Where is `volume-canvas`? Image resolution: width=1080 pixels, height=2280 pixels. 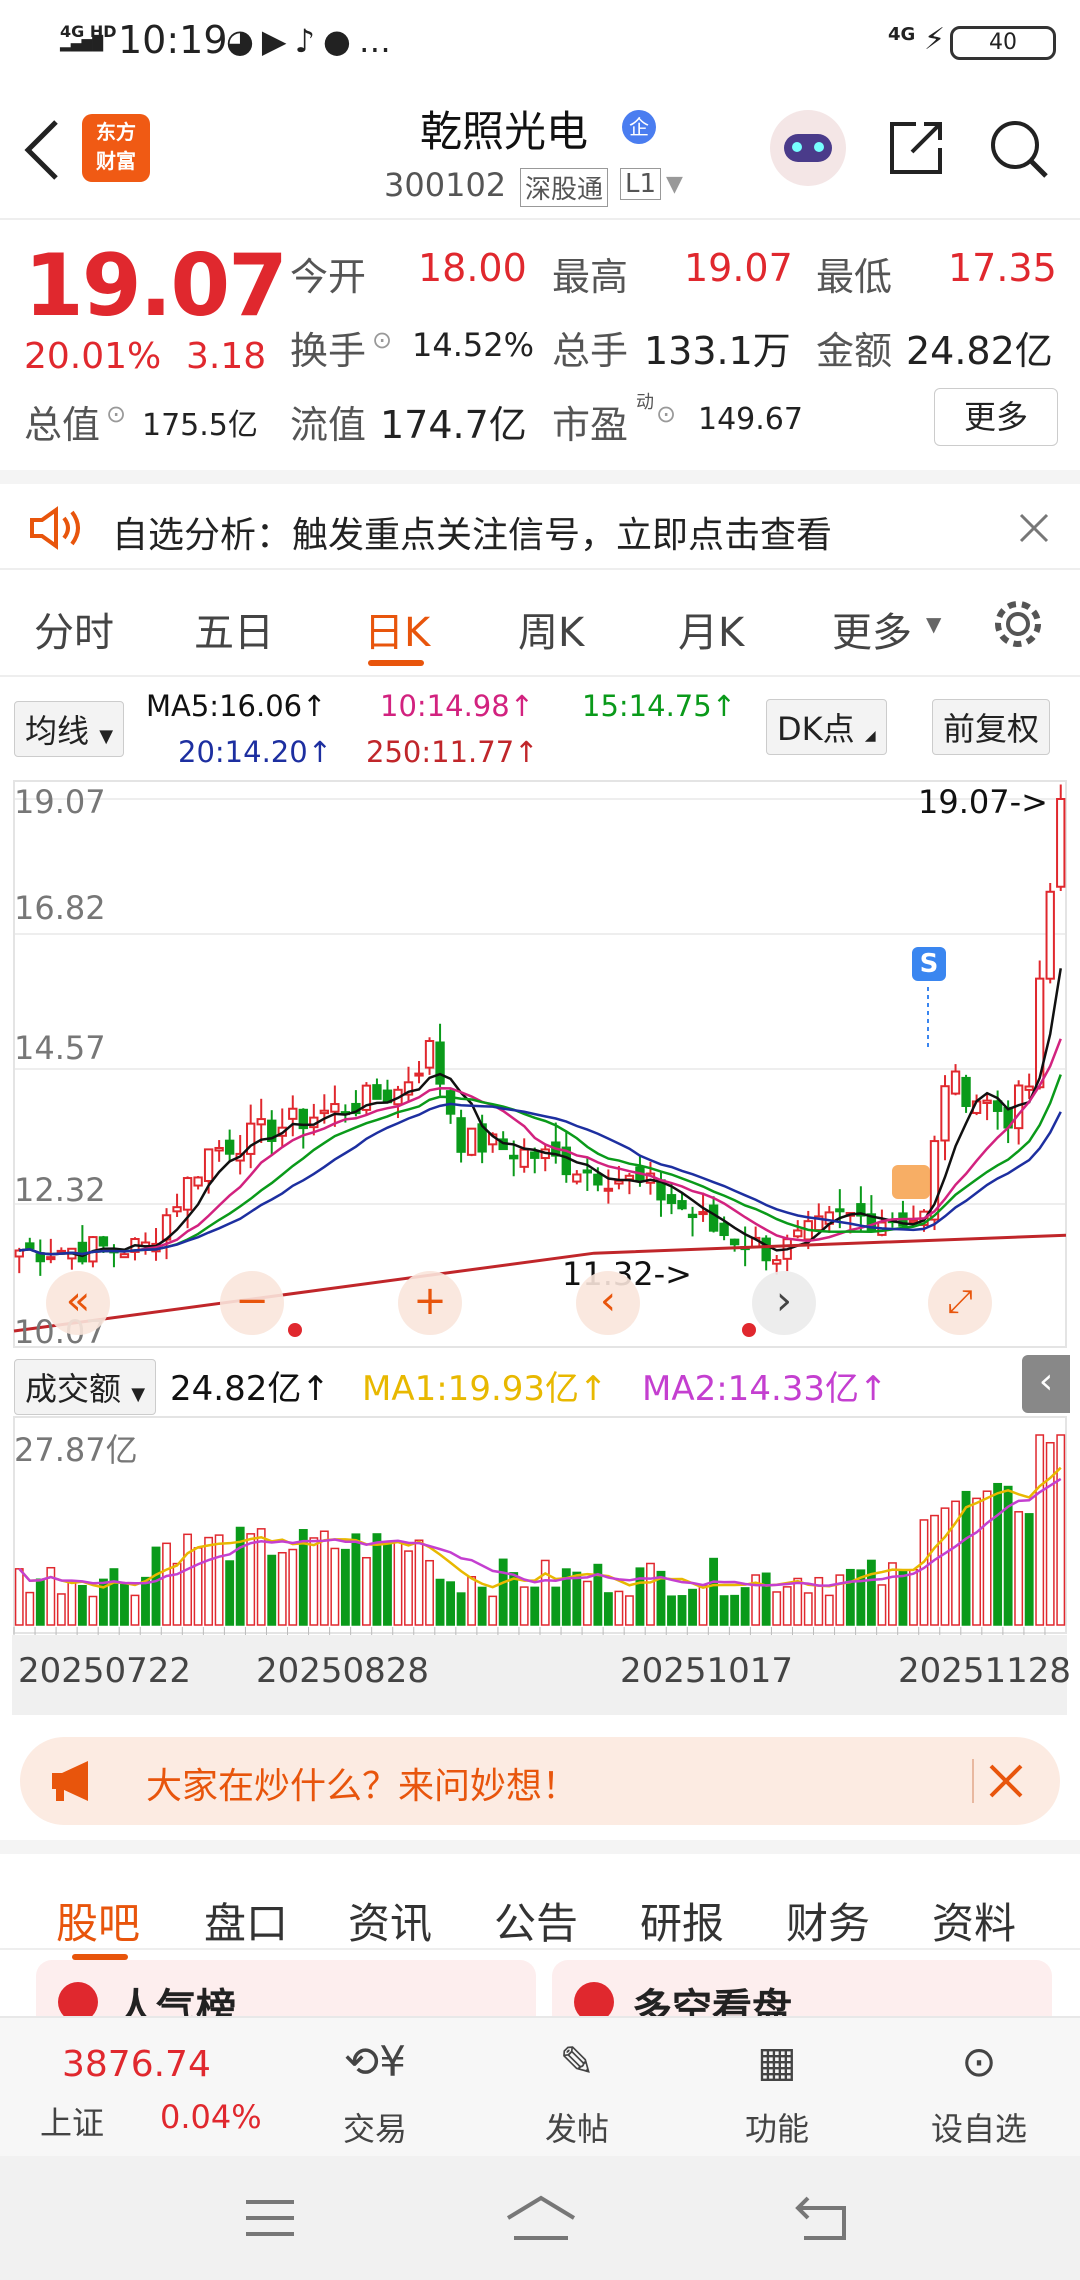
volume-canvas is located at coordinates (540, 1525).